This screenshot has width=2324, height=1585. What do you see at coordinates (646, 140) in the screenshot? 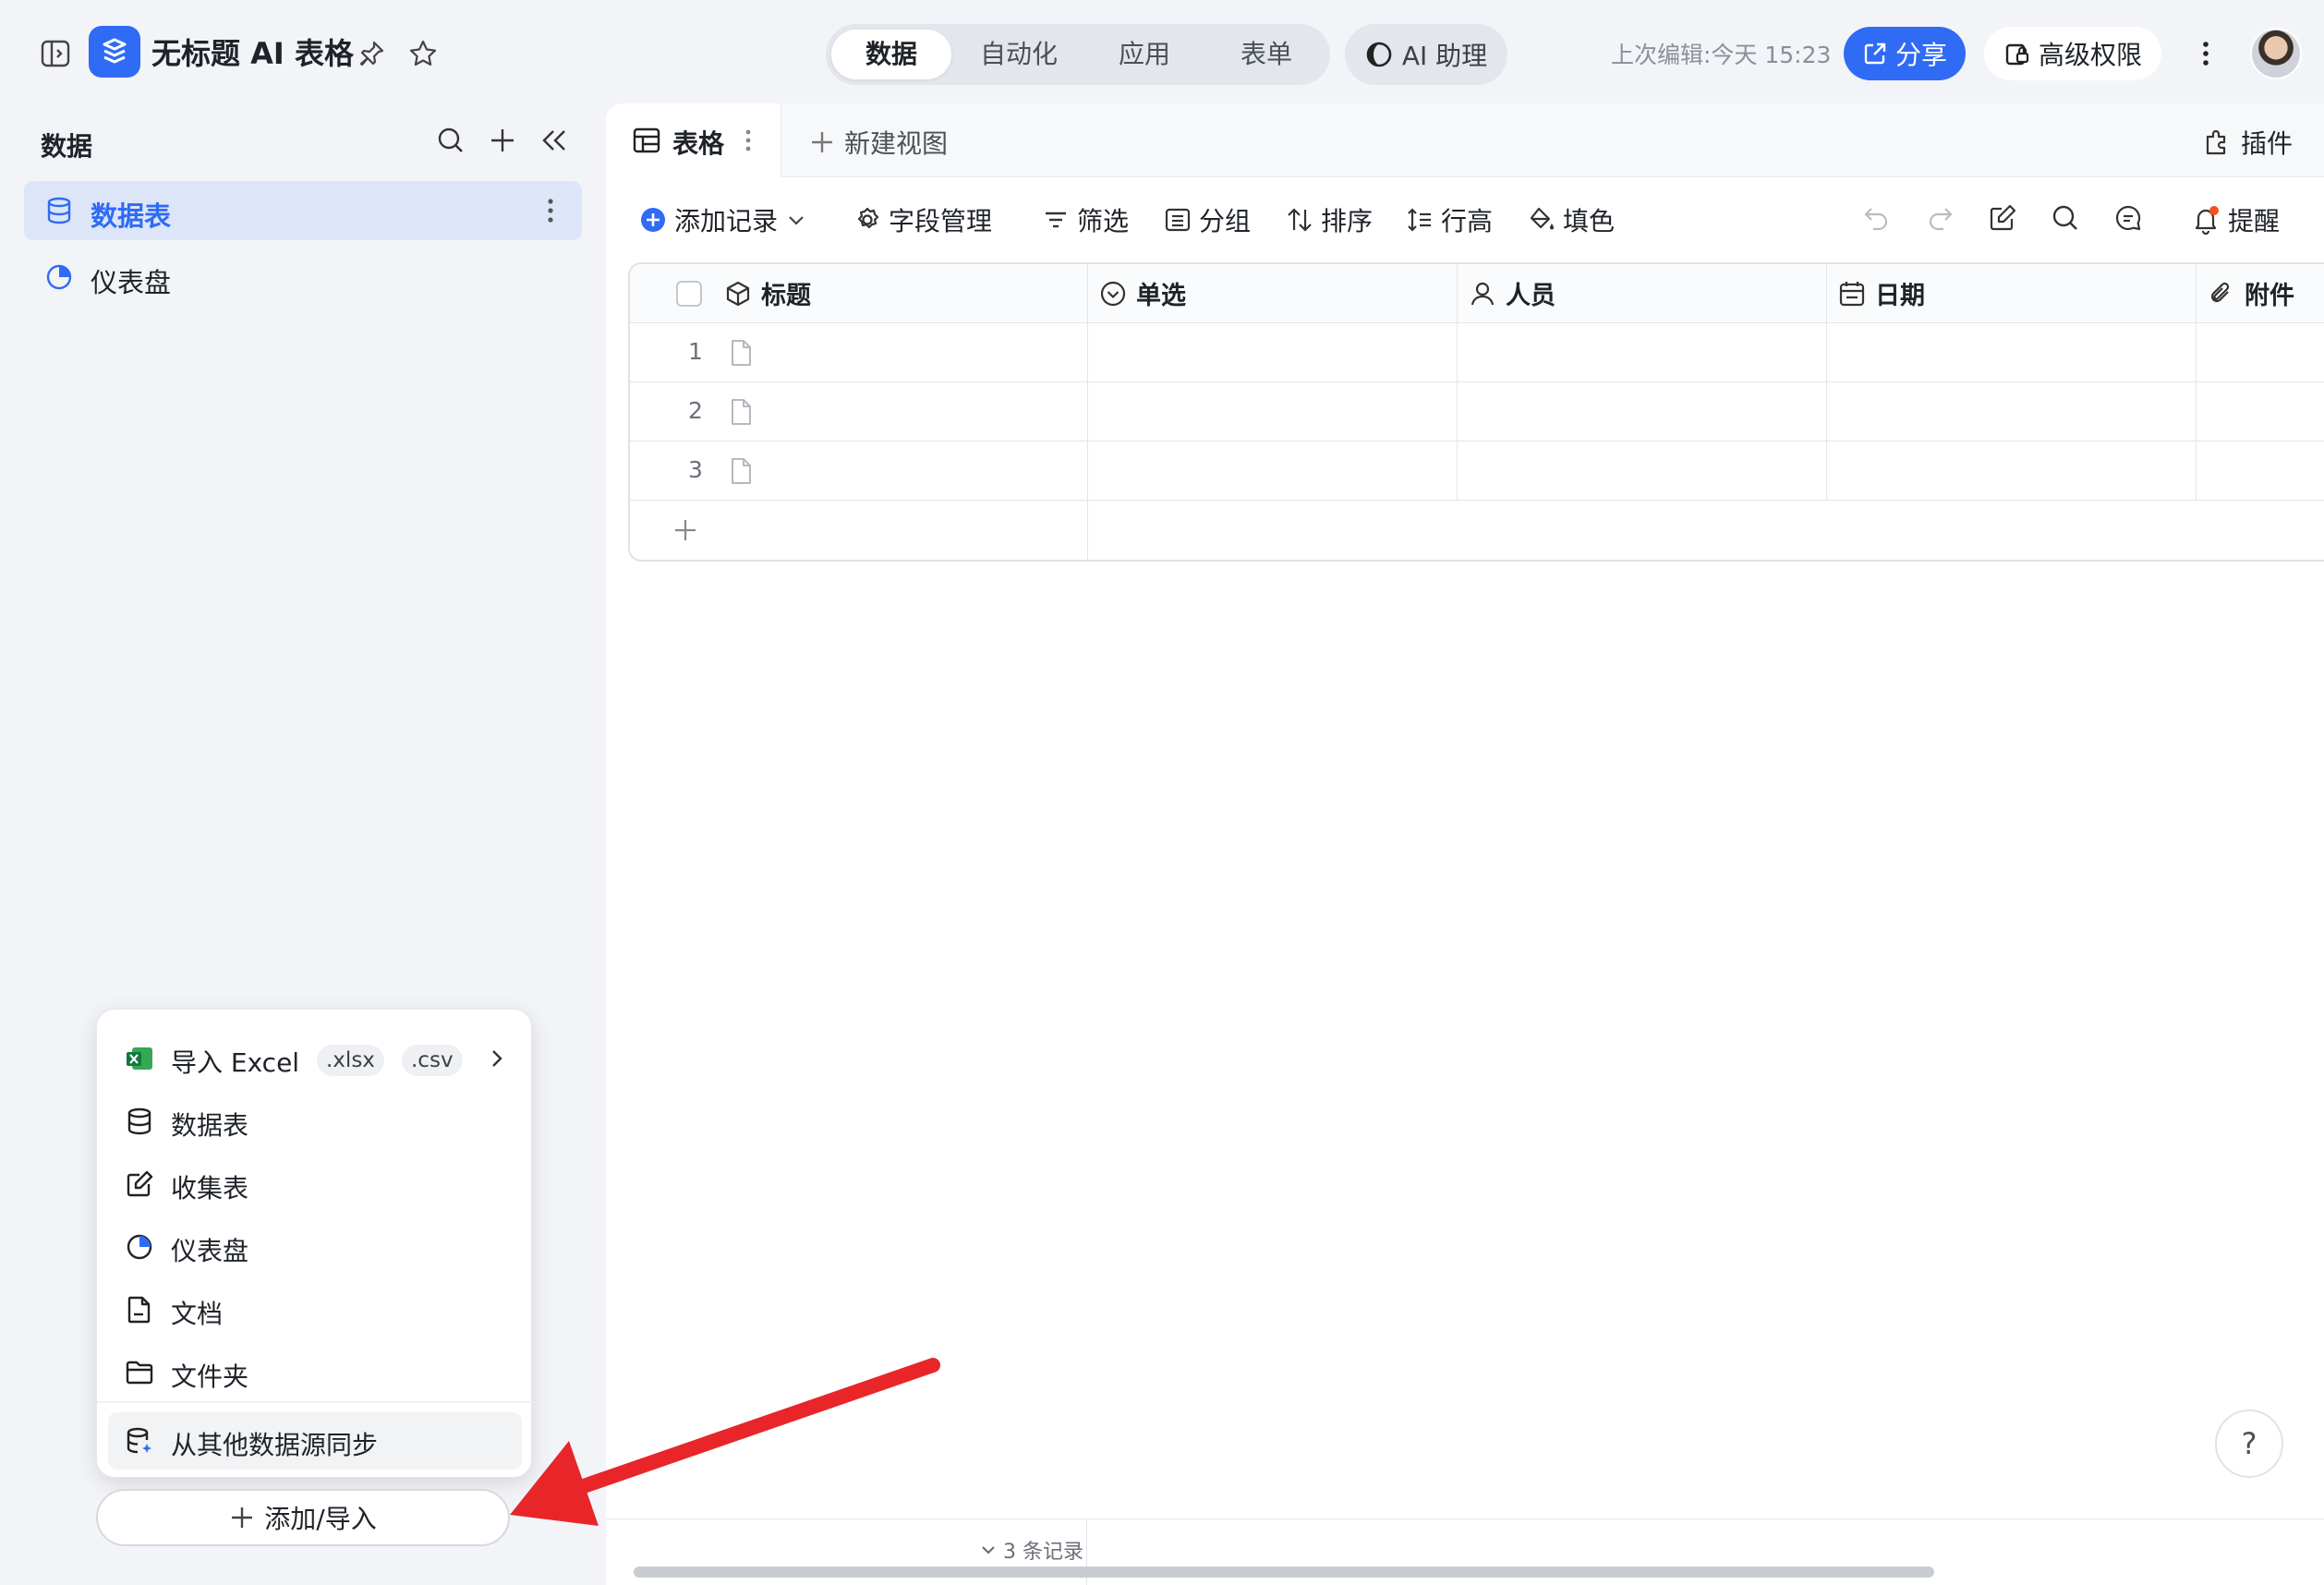
I see `table-grid-icon` at bounding box center [646, 140].